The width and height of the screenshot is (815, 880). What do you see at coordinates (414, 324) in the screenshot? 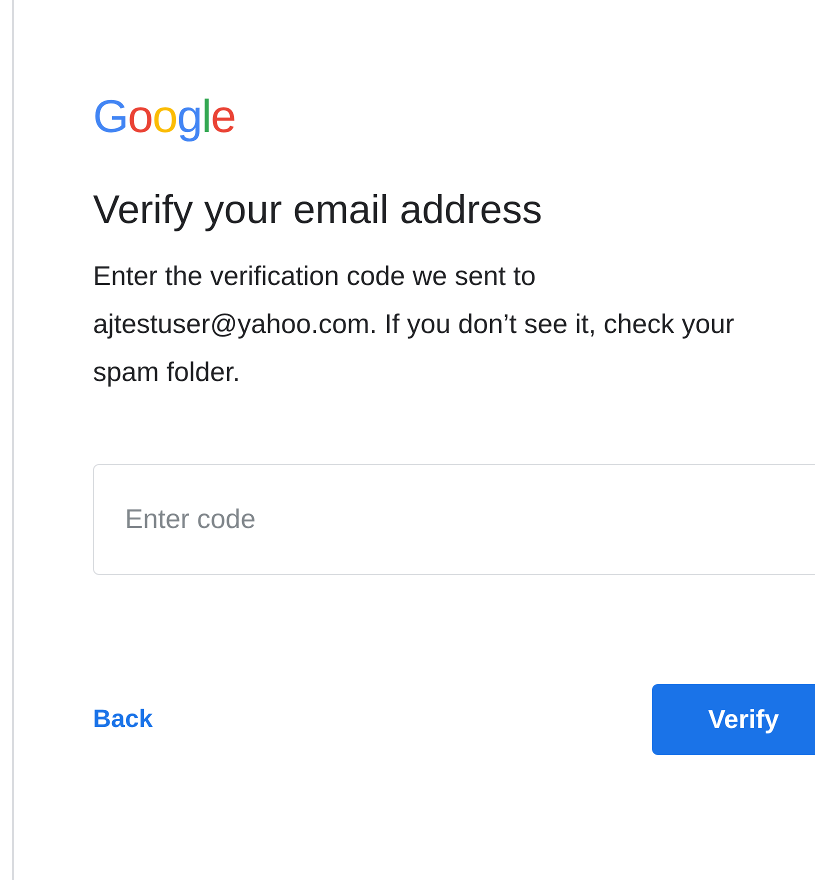
I see `instruction-text: Enter the verification code we sent to ajtestuser@yahoo.com. If you don’t see it, check your spam folder.` at bounding box center [414, 324].